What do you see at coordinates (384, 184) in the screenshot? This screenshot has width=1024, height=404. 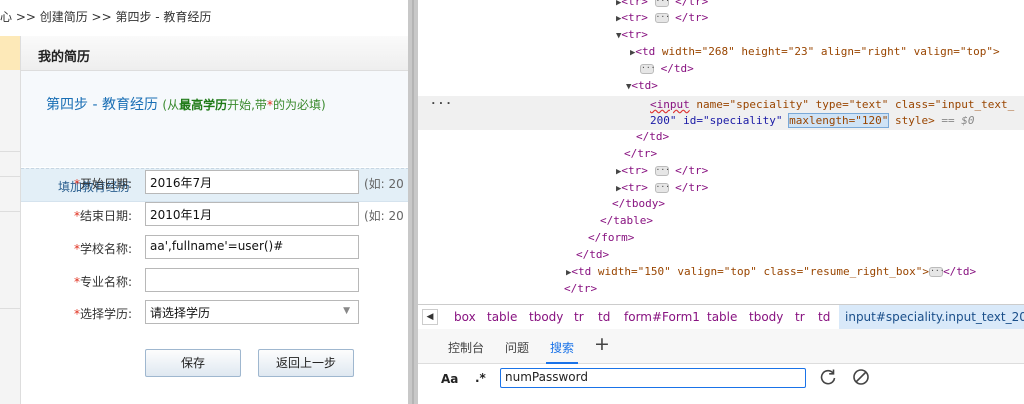 I see `start-date-hint: (如: 20` at bounding box center [384, 184].